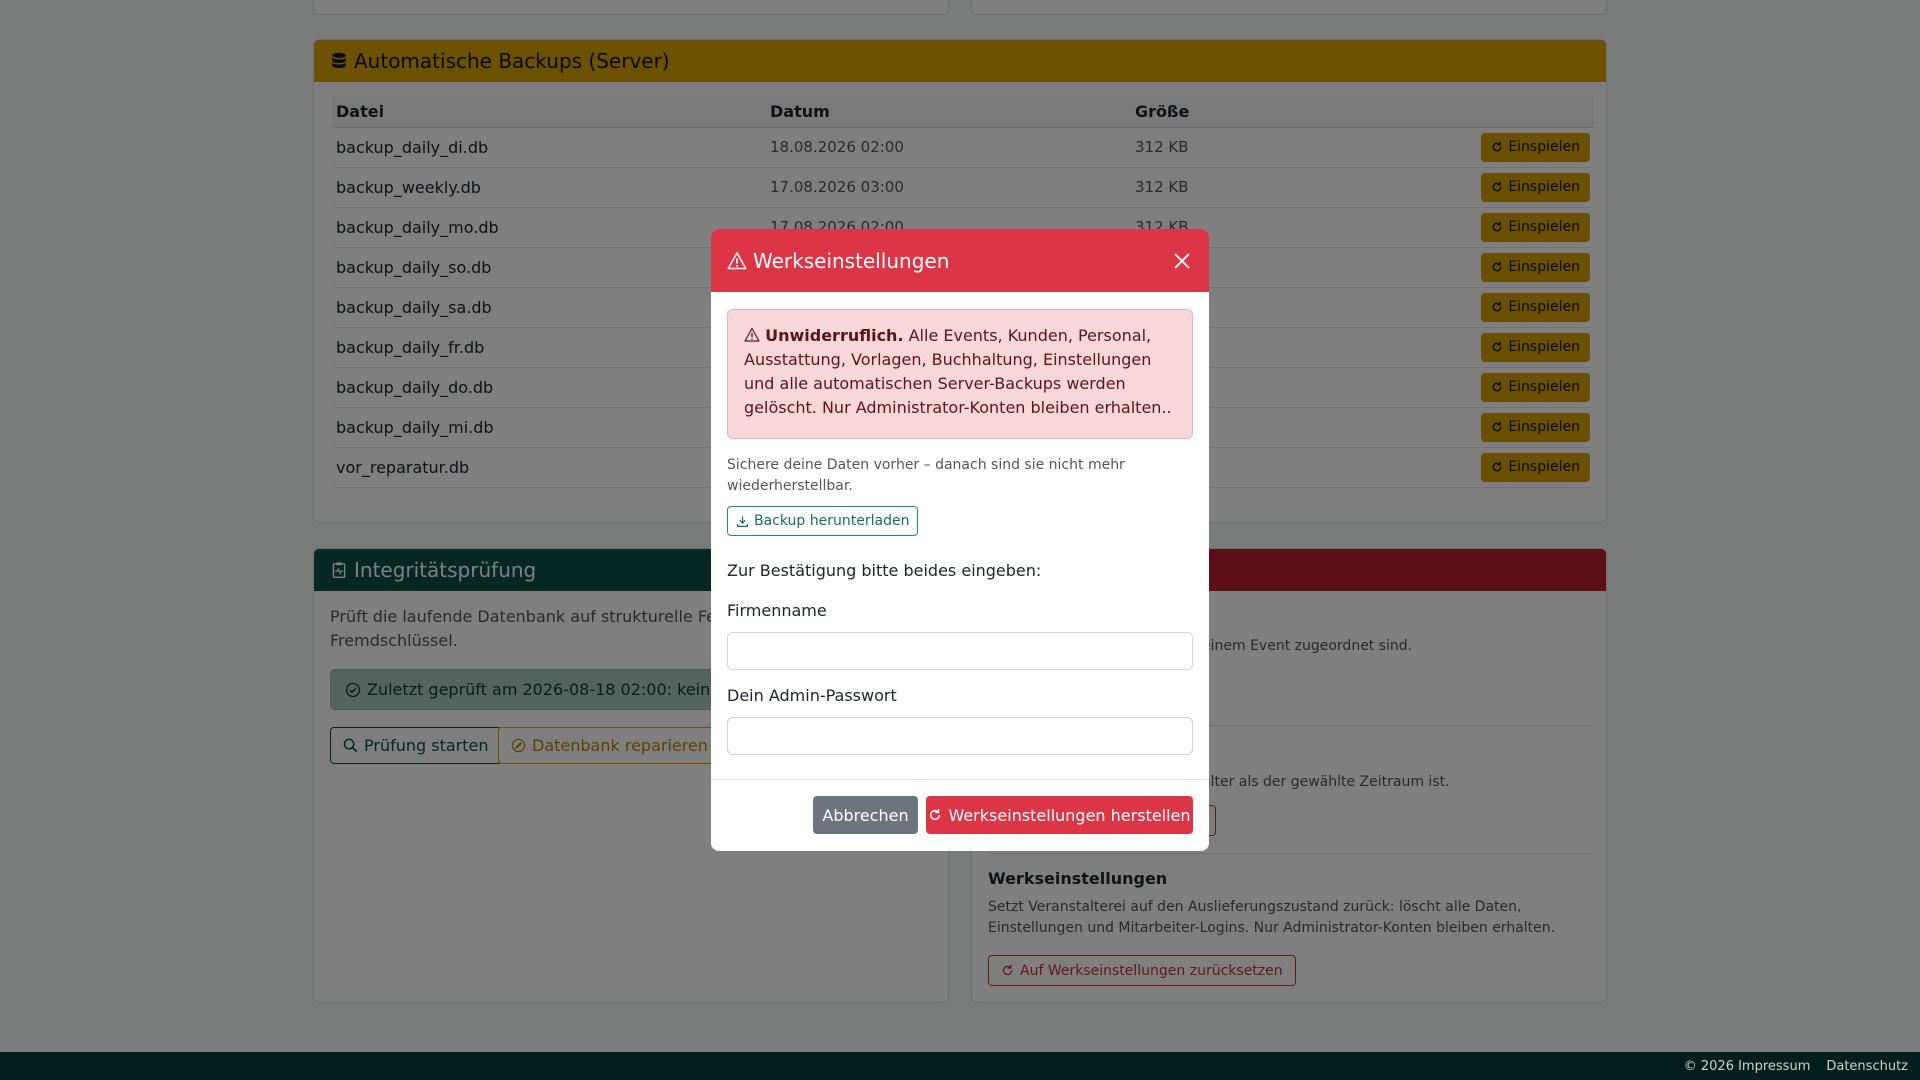  I want to click on modal-title: Werkseinstellungen, so click(851, 260).